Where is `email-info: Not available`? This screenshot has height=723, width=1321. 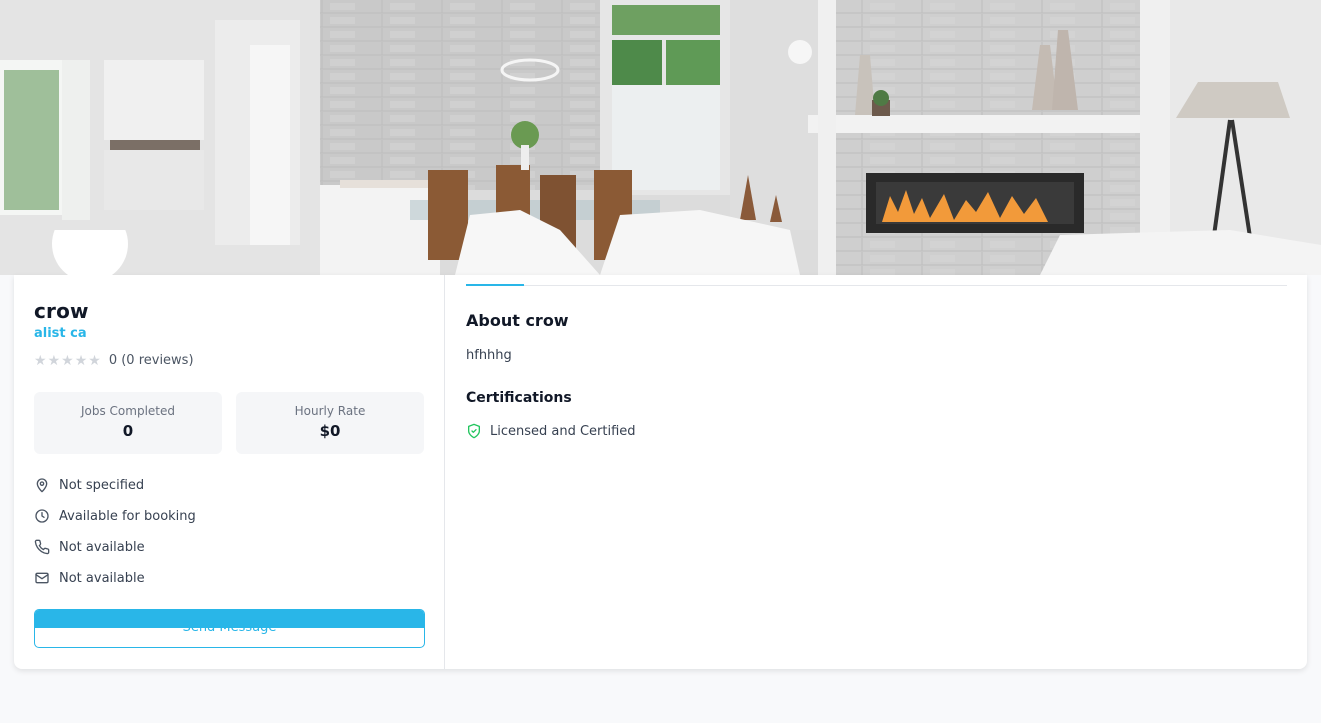 email-info: Not available is located at coordinates (89, 578).